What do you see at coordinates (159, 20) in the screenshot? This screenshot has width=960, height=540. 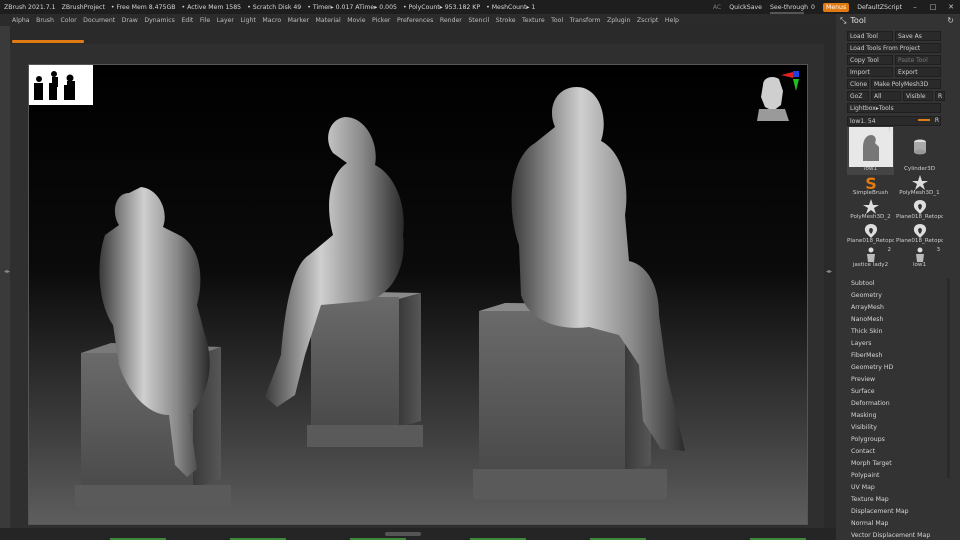 I see `menu-dynamics: Dynamics` at bounding box center [159, 20].